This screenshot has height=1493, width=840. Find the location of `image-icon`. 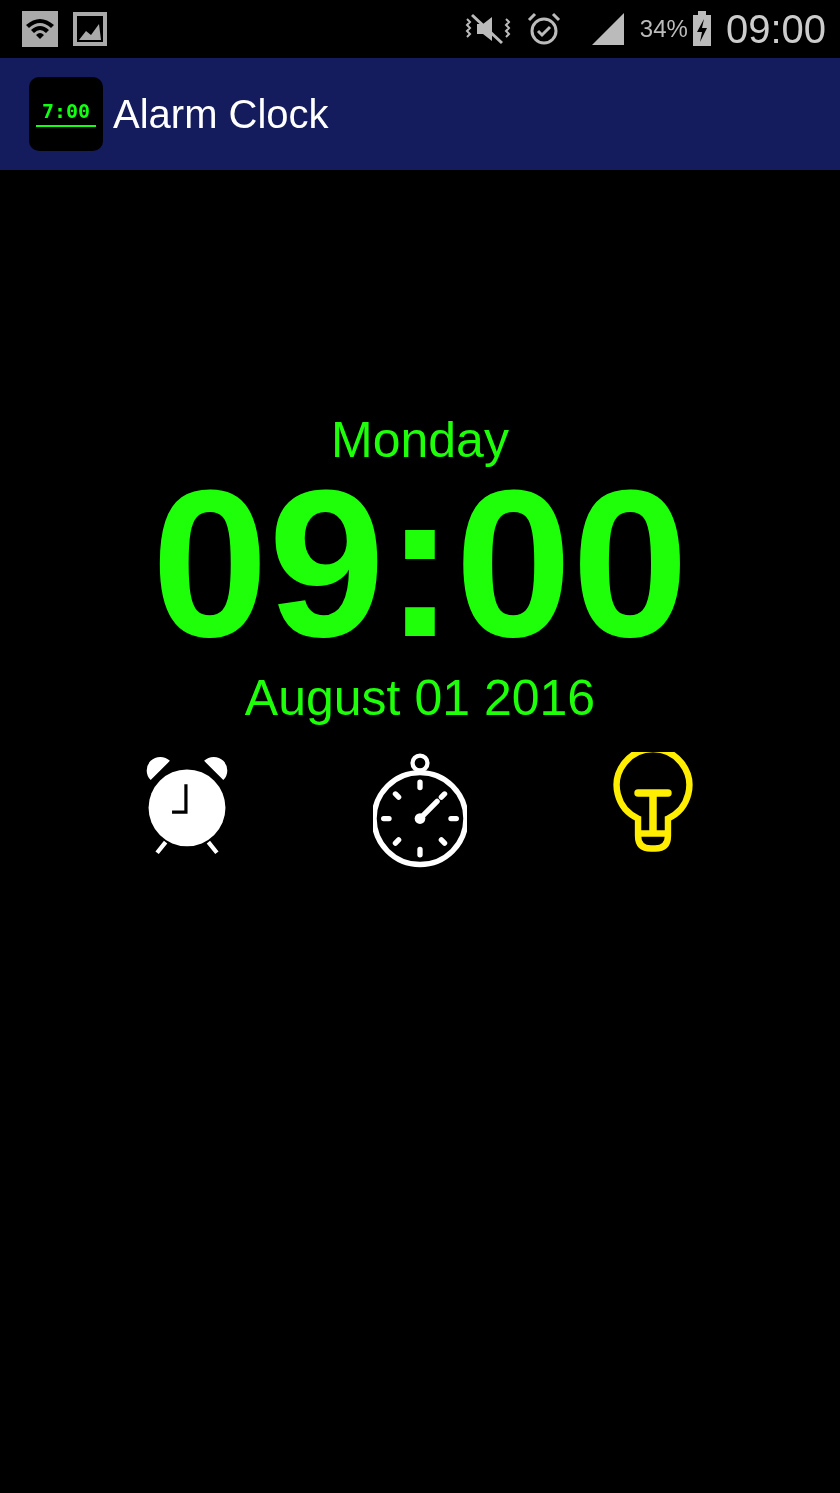

image-icon is located at coordinates (90, 29).